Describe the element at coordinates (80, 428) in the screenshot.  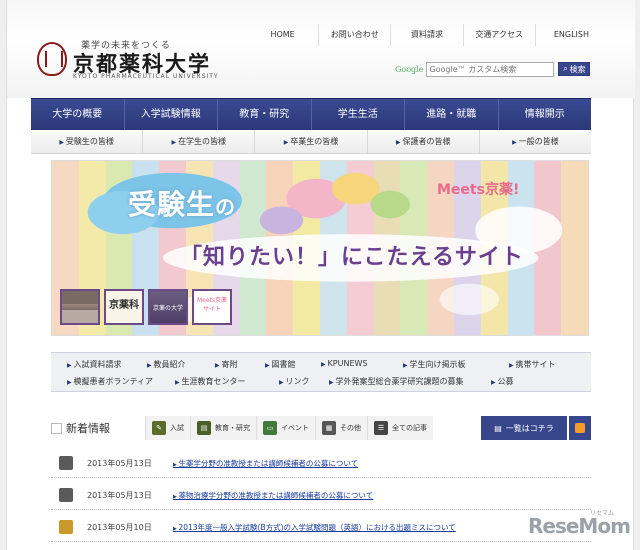
I see `news-section-title: 新着情報` at that location.